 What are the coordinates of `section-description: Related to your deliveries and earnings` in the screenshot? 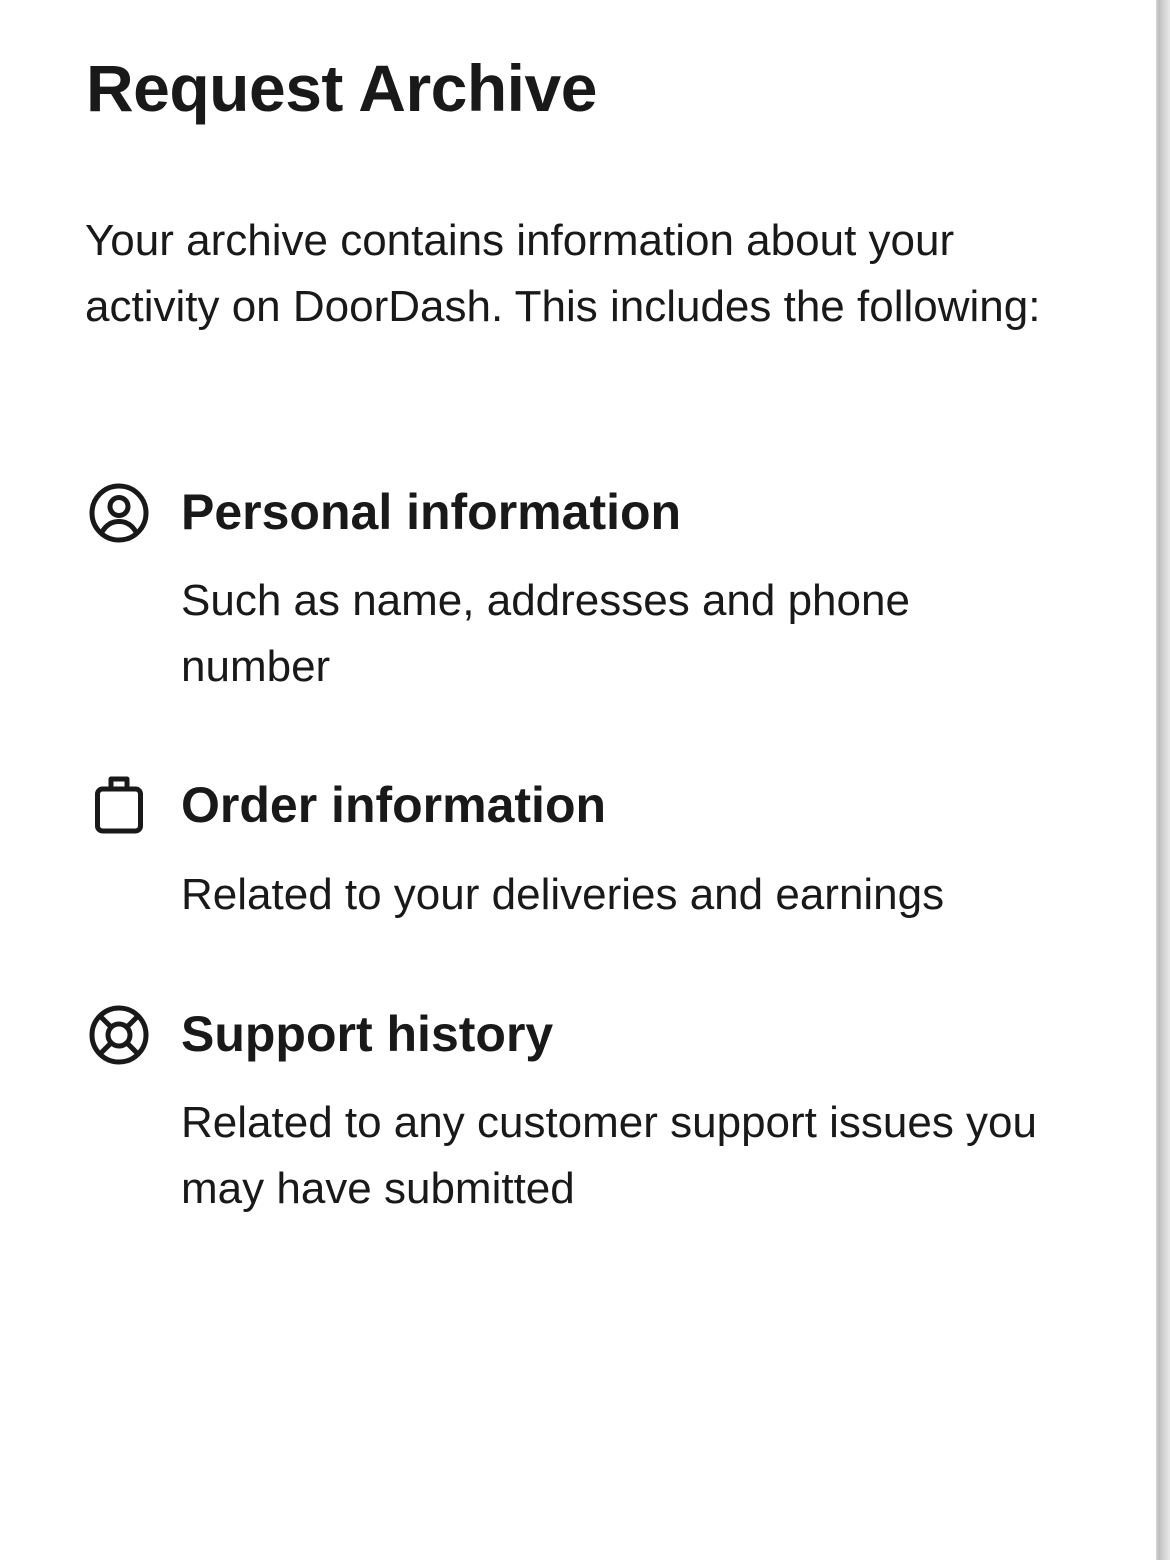 It's located at (563, 894).